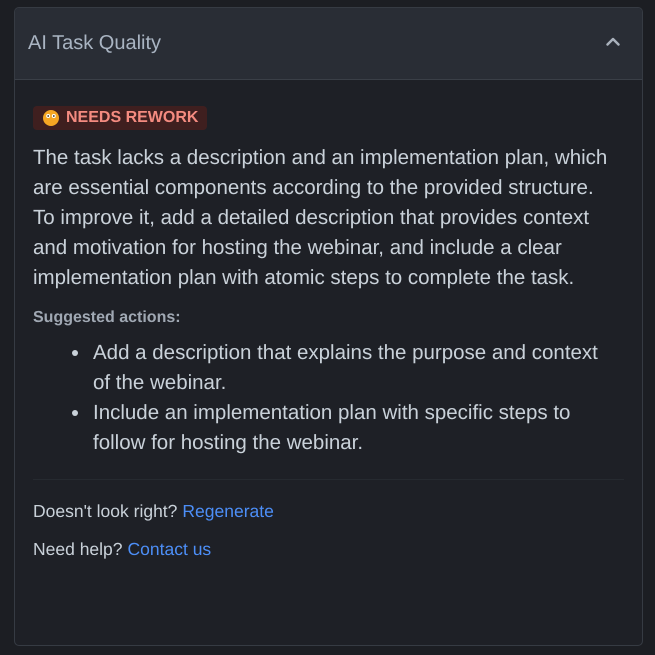 This screenshot has height=655, width=655. What do you see at coordinates (51, 118) in the screenshot?
I see `face-emoji-icon` at bounding box center [51, 118].